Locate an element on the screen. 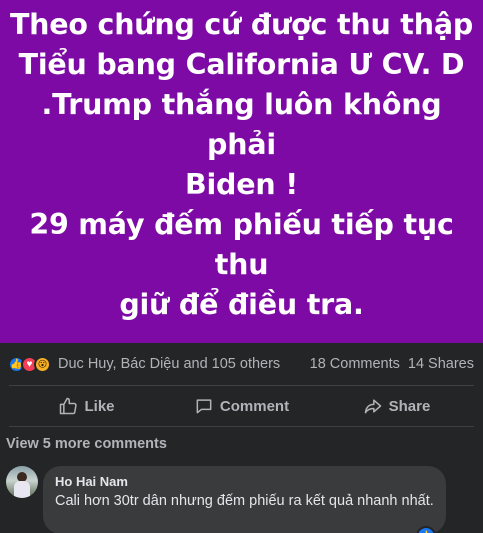  post-actions: Like Comment Share is located at coordinates (241, 406).